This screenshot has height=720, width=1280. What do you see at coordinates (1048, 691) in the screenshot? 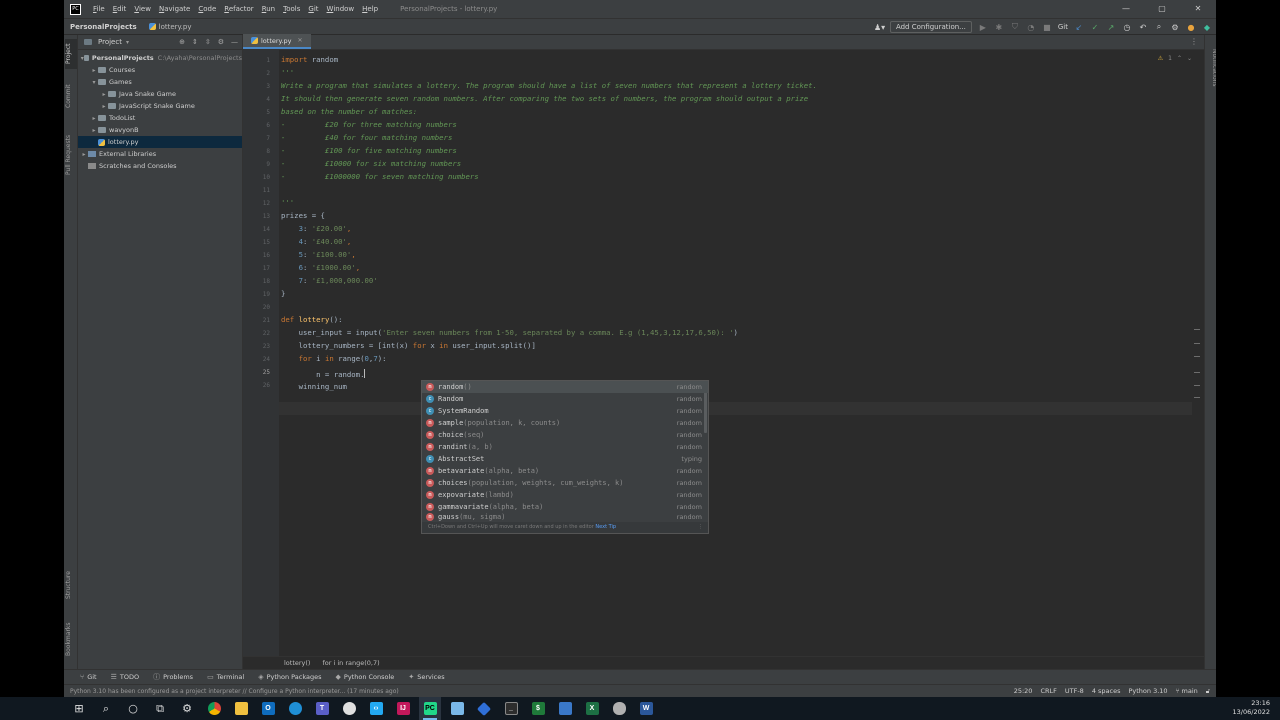
I see `line-separator: CRLF` at bounding box center [1048, 691].